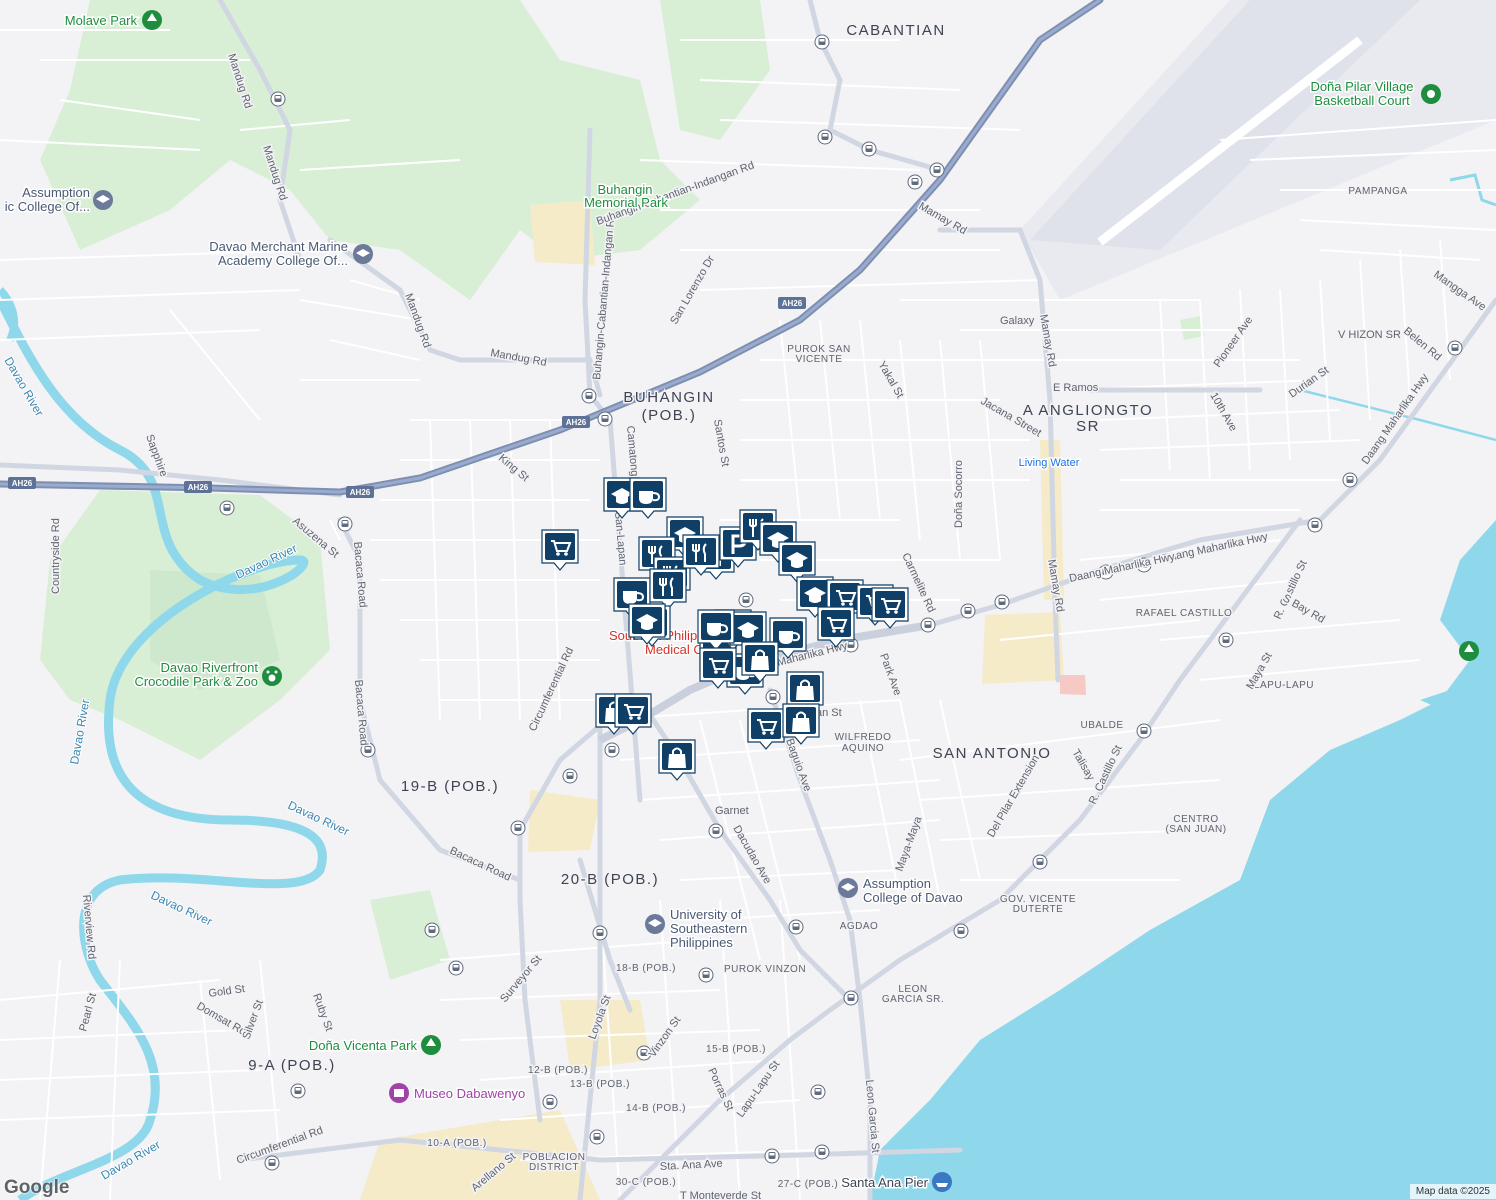 This screenshot has height=1200, width=1496. What do you see at coordinates (829, 713) in the screenshot?
I see `svg-text: an St` at bounding box center [829, 713].